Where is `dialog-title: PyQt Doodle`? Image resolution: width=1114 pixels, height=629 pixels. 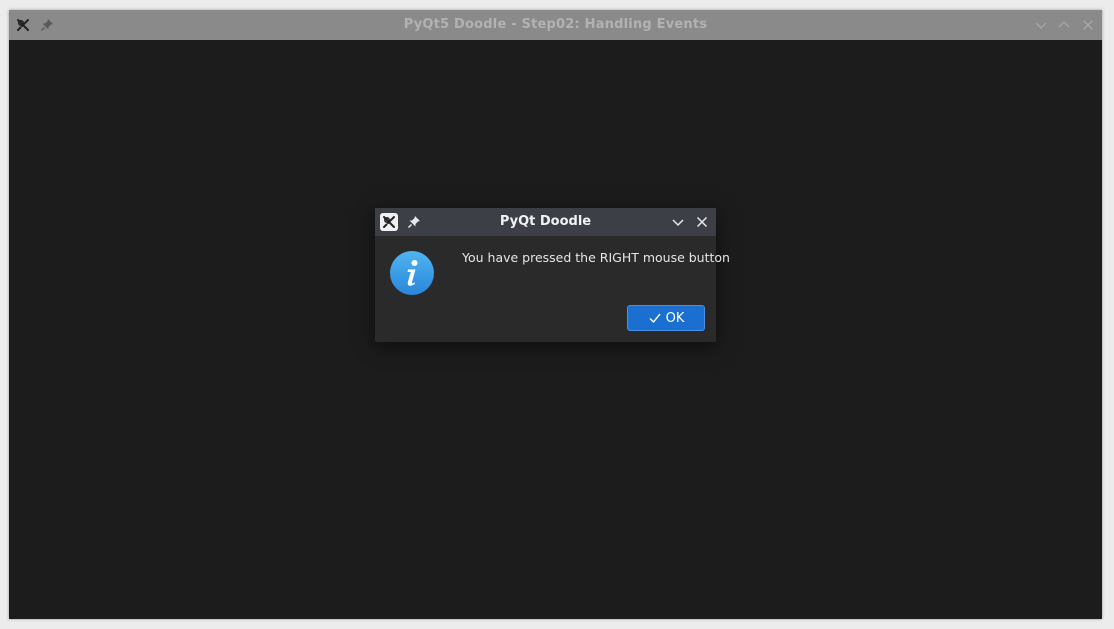
dialog-title: PyQt Doodle is located at coordinates (545, 221).